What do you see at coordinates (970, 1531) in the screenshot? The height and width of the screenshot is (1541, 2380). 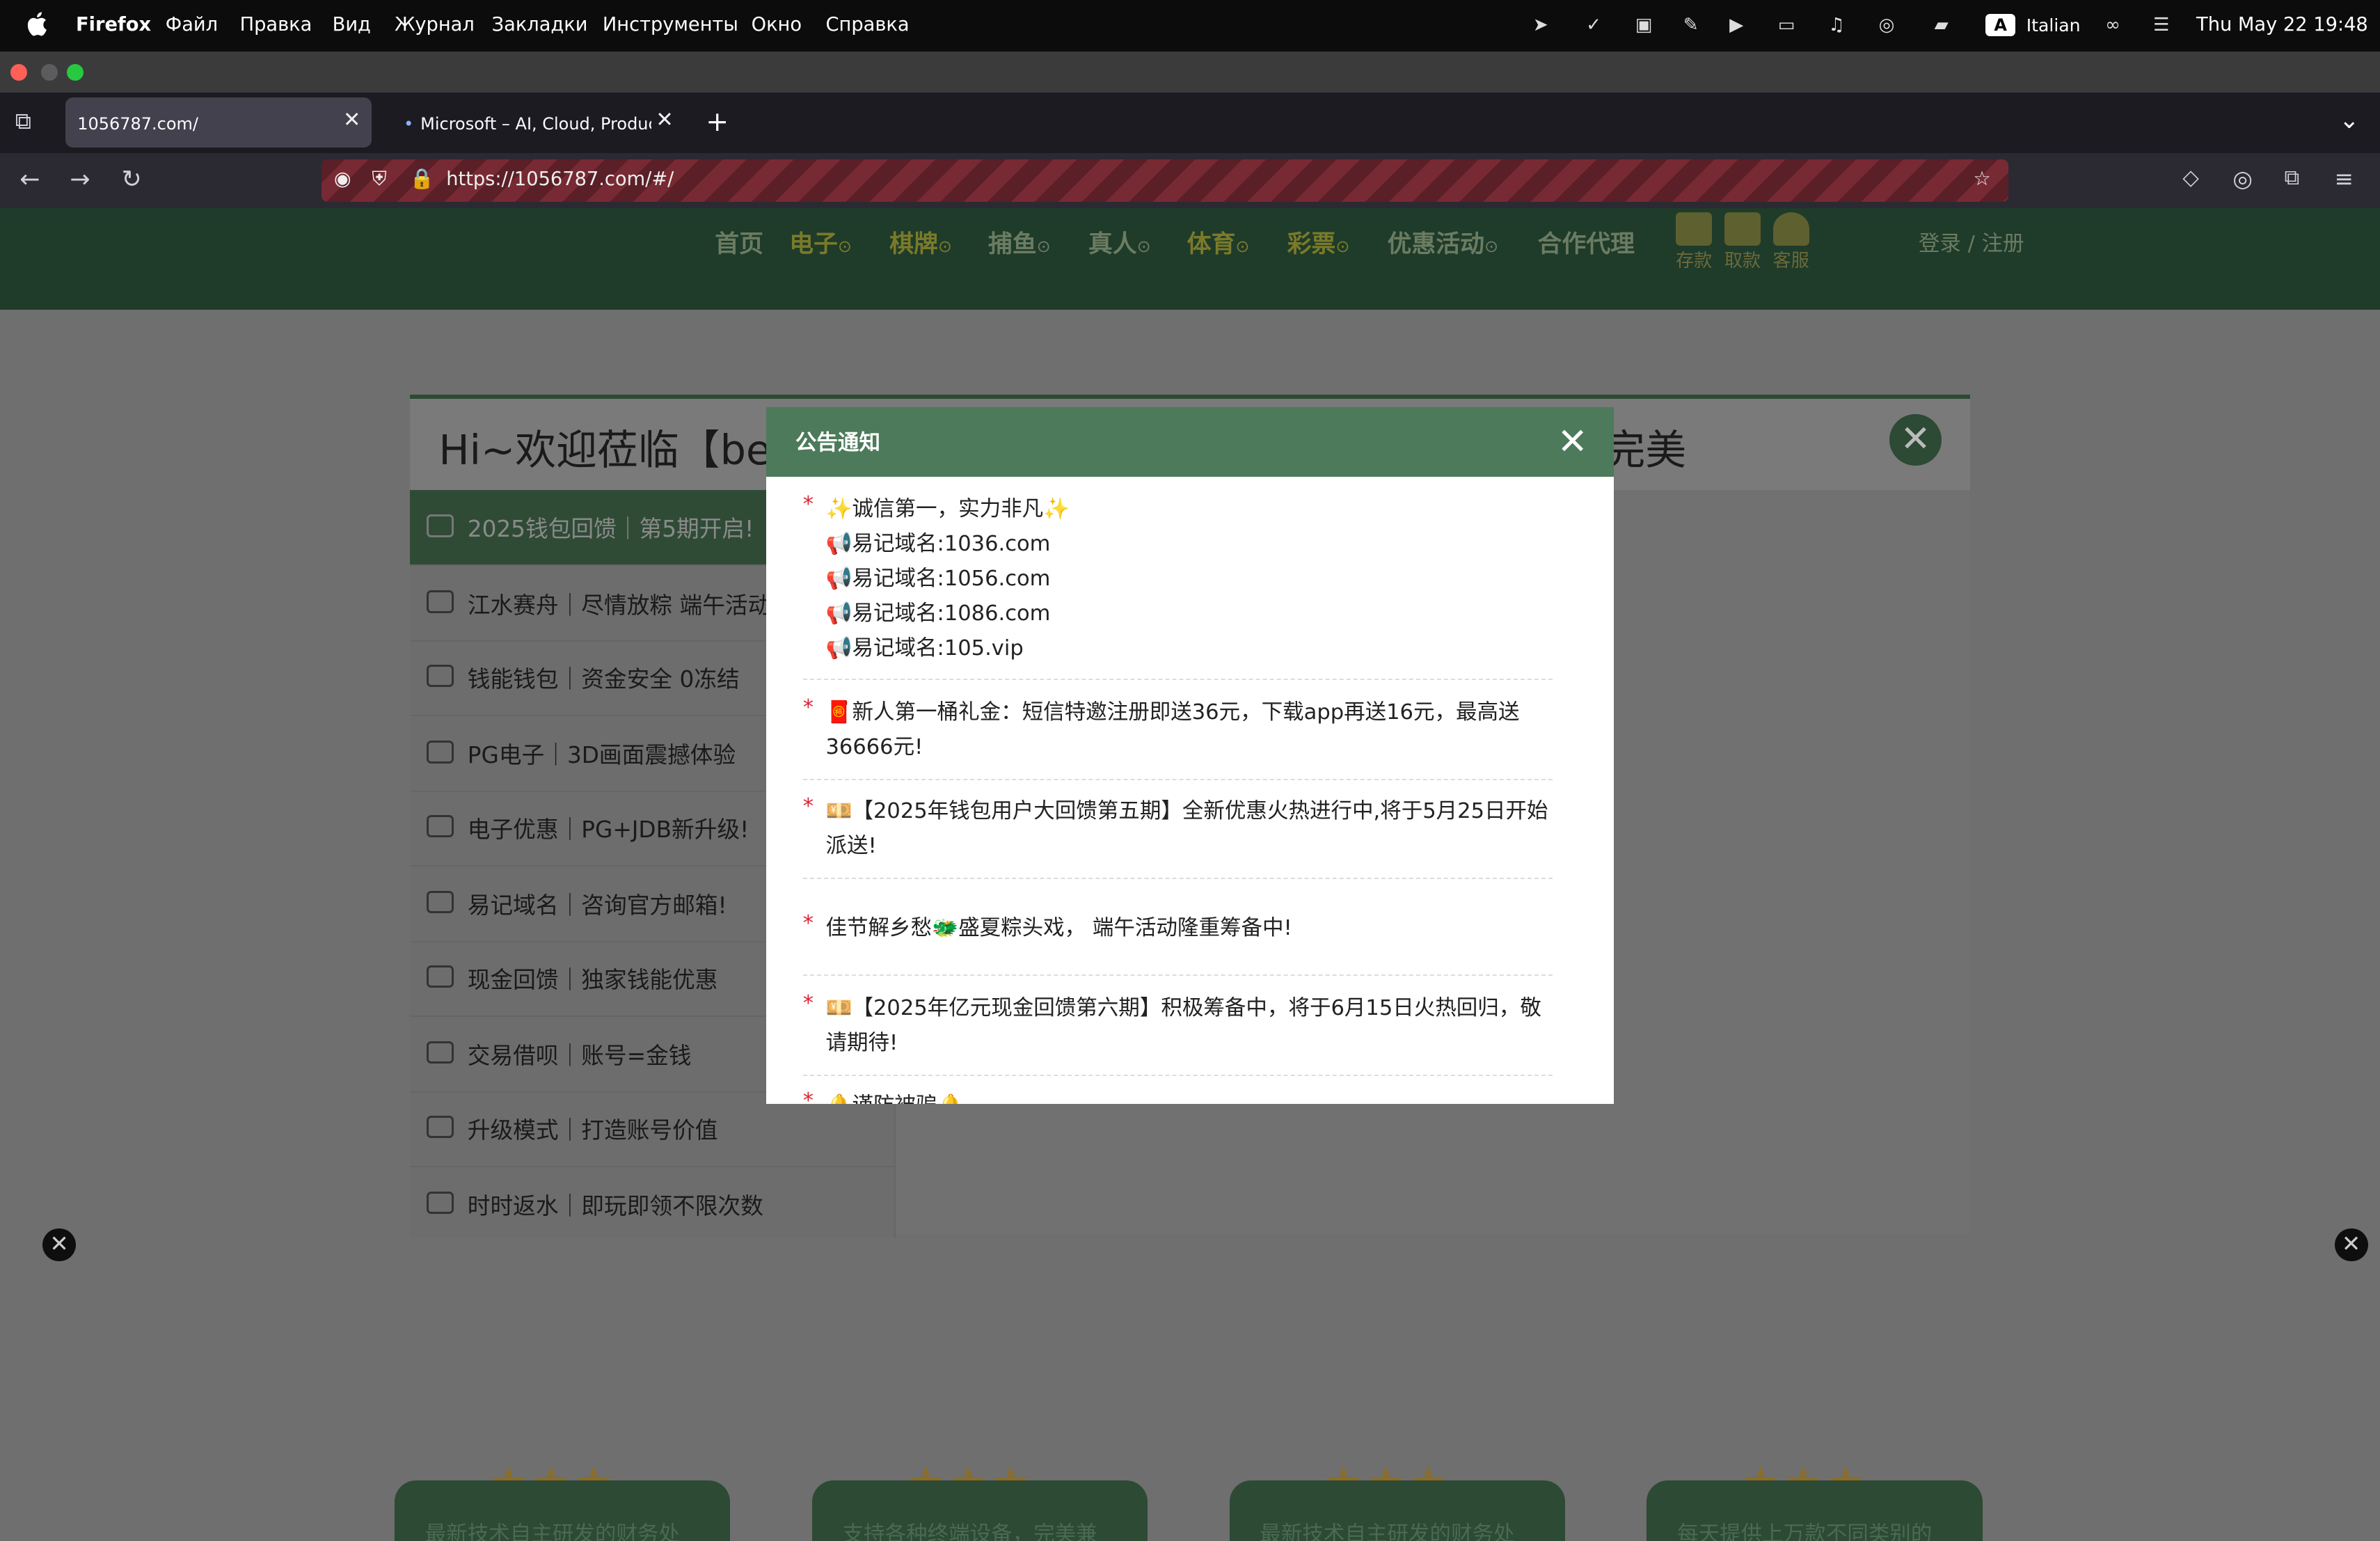 I see `feature-text: 支持各种终端设备，完美兼` at bounding box center [970, 1531].